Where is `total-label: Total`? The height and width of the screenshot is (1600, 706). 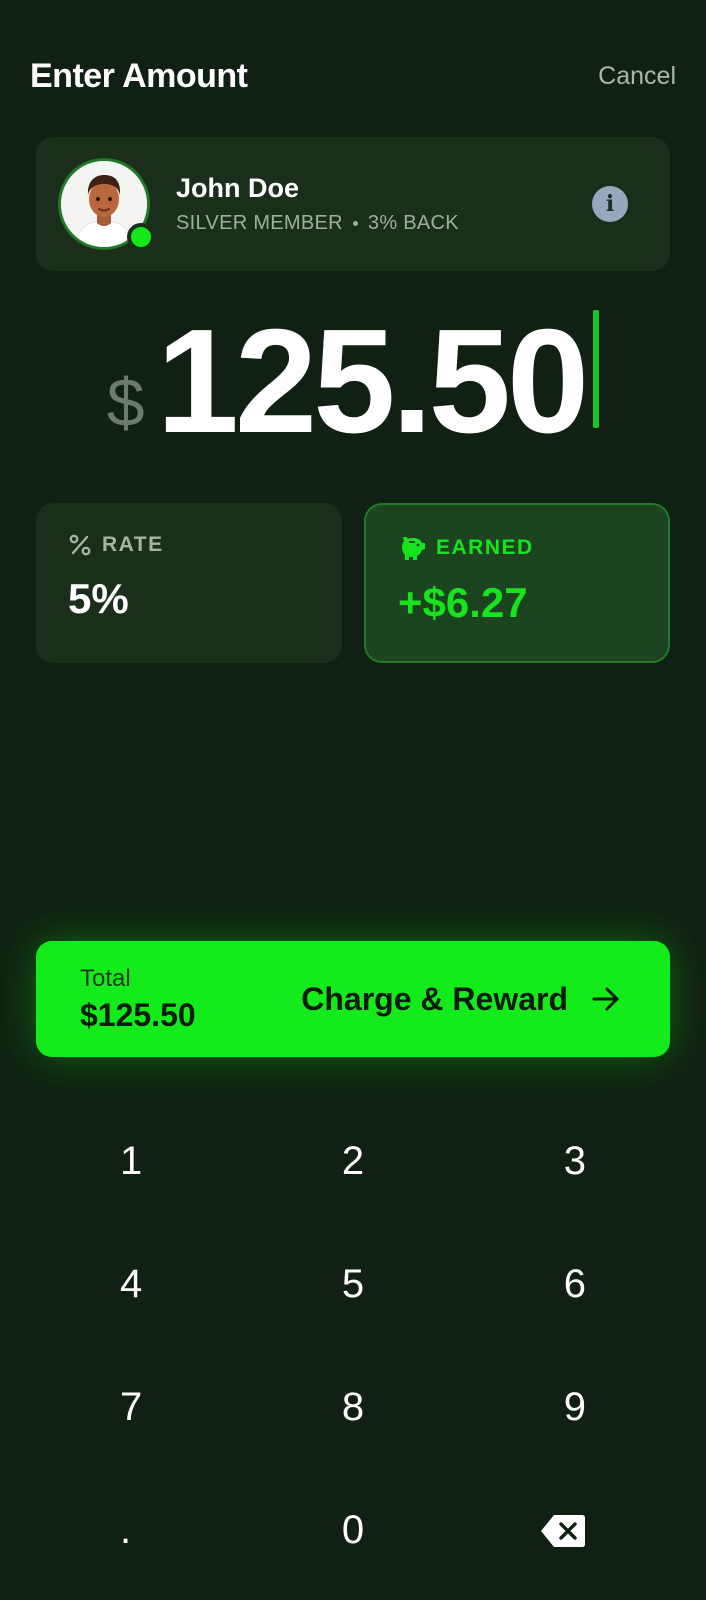 total-label: Total is located at coordinates (105, 978).